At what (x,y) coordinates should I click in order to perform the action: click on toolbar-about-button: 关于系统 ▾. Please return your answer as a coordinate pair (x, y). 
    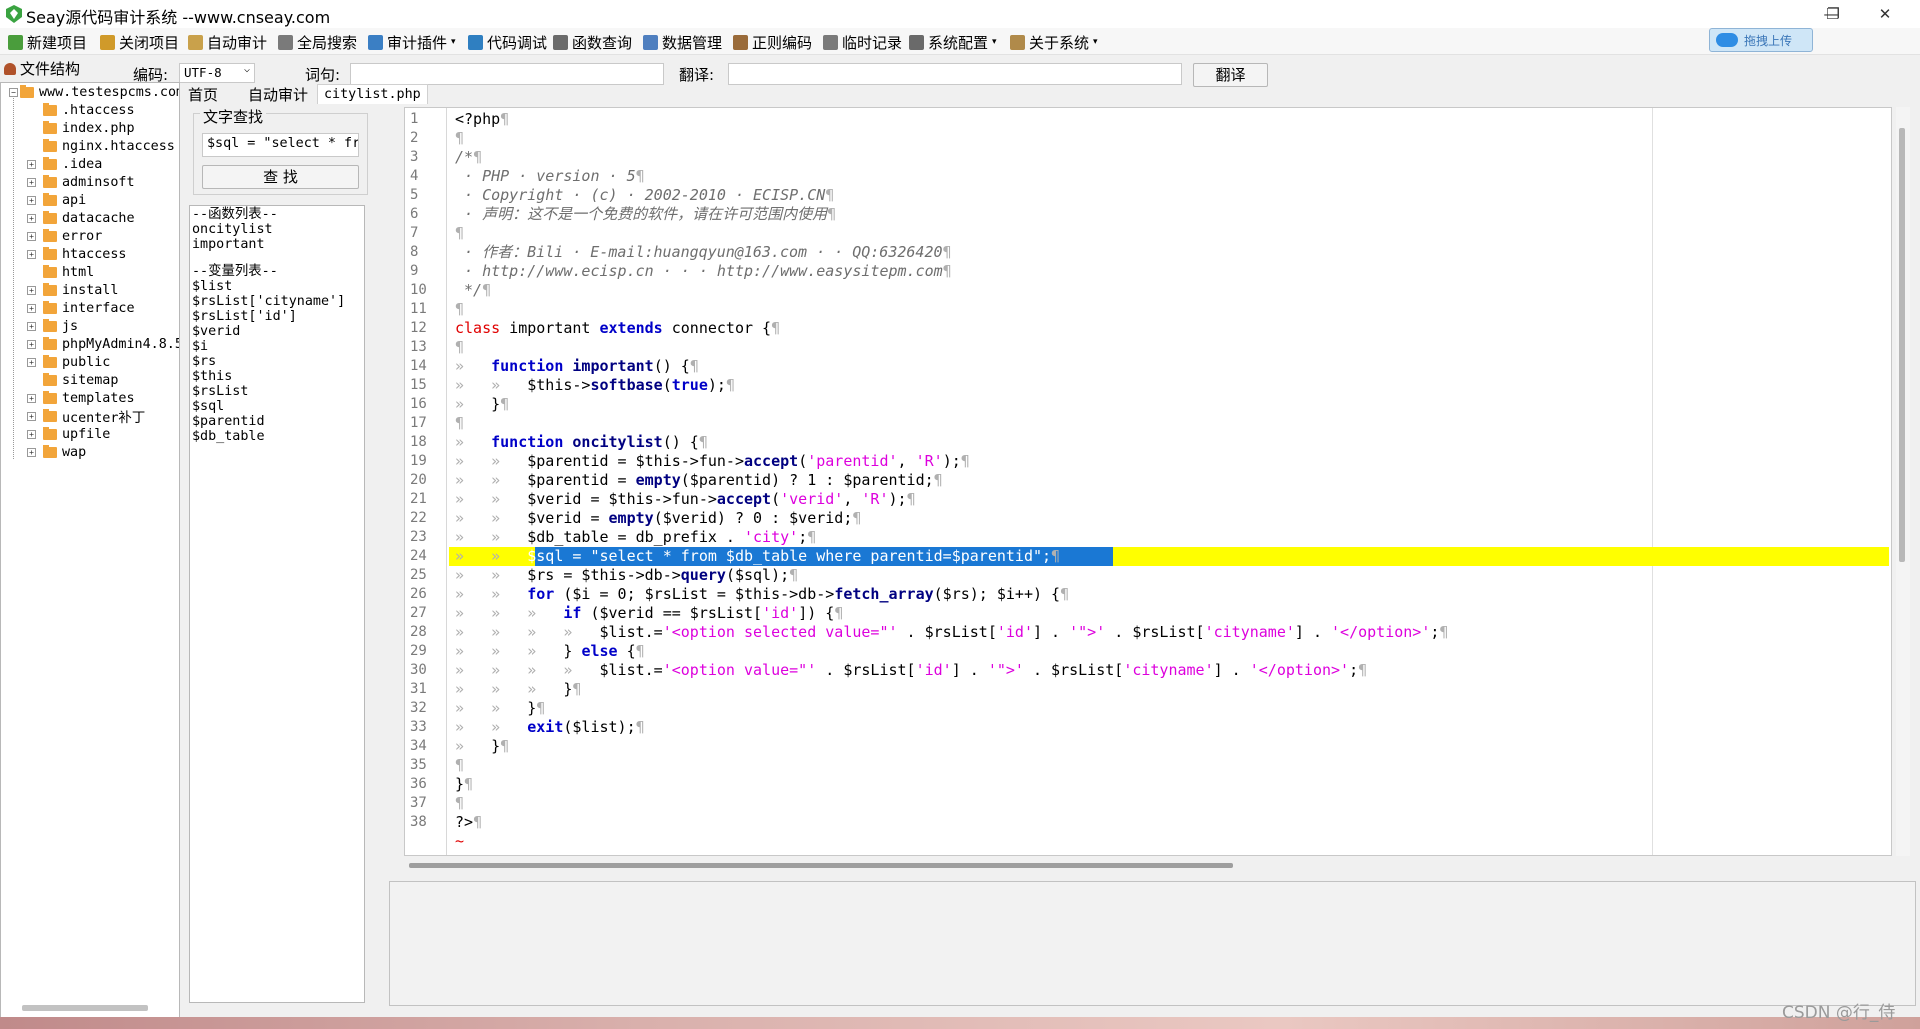
    Looking at the image, I should click on (1054, 42).